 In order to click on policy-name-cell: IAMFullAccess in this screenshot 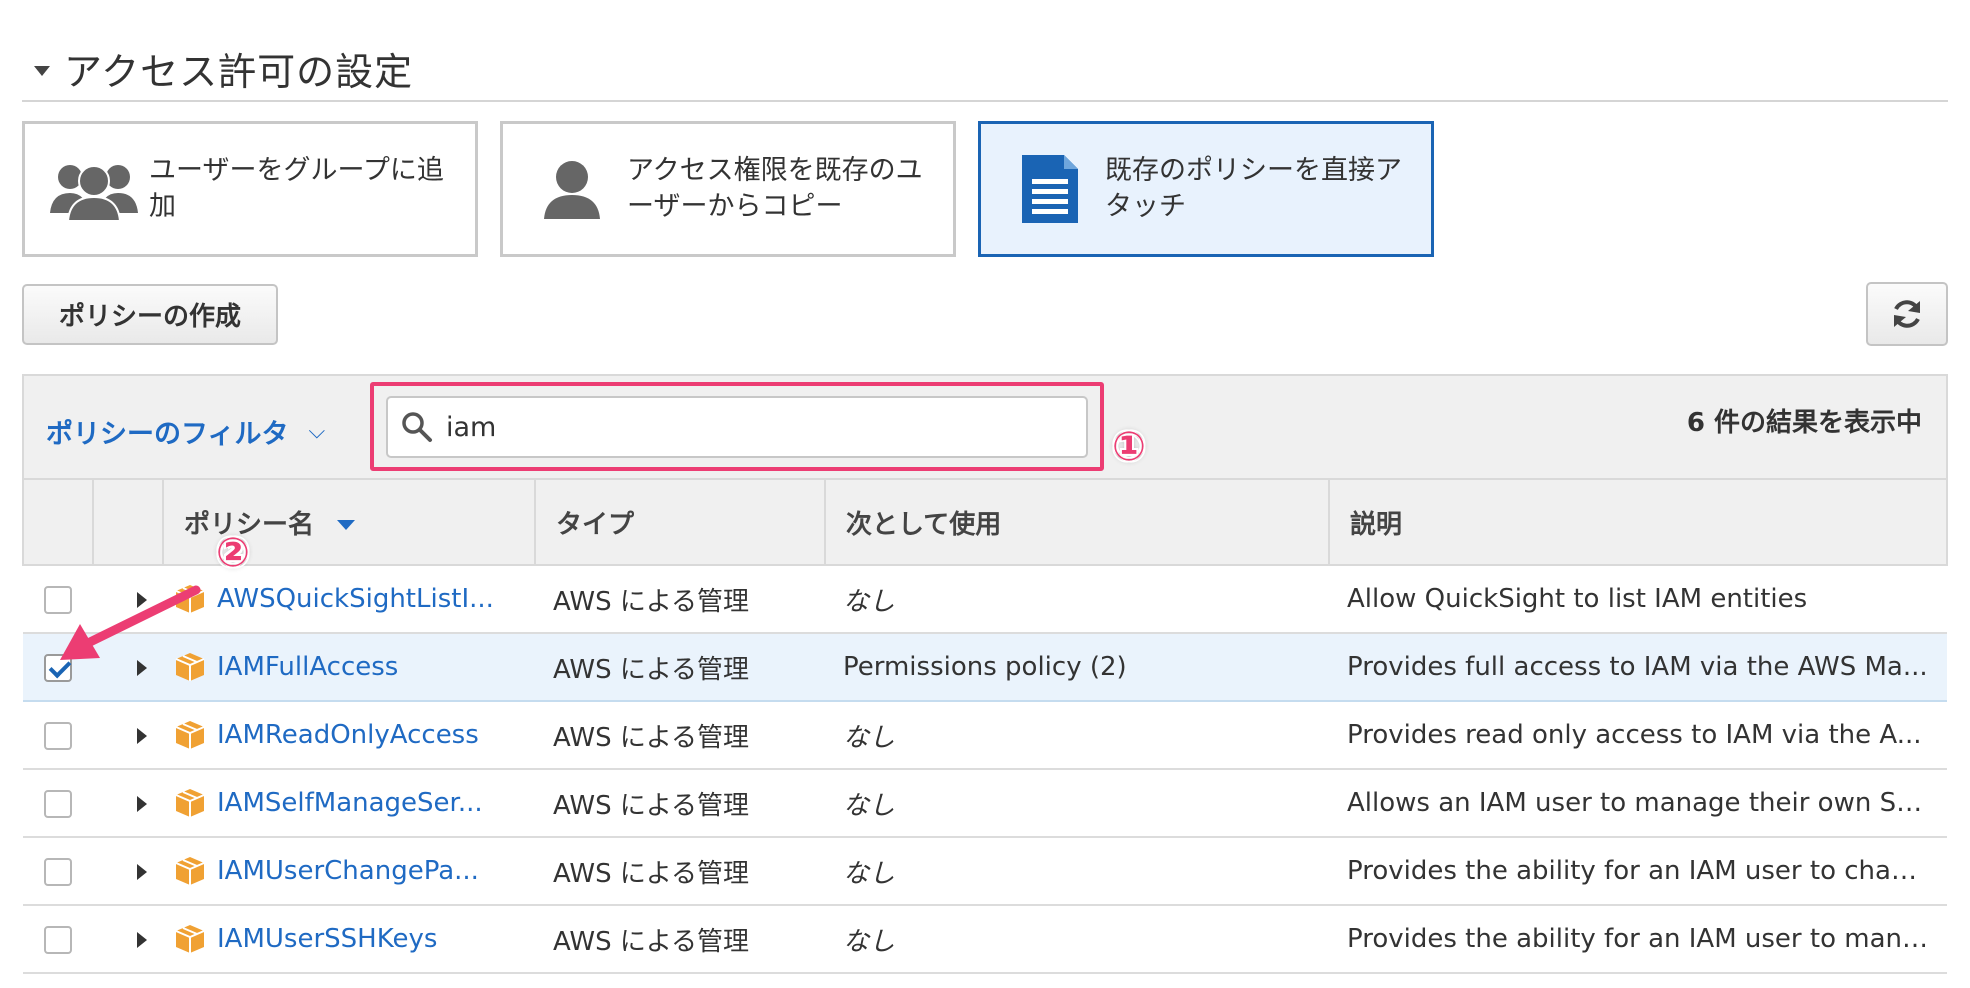, I will do `click(349, 667)`.